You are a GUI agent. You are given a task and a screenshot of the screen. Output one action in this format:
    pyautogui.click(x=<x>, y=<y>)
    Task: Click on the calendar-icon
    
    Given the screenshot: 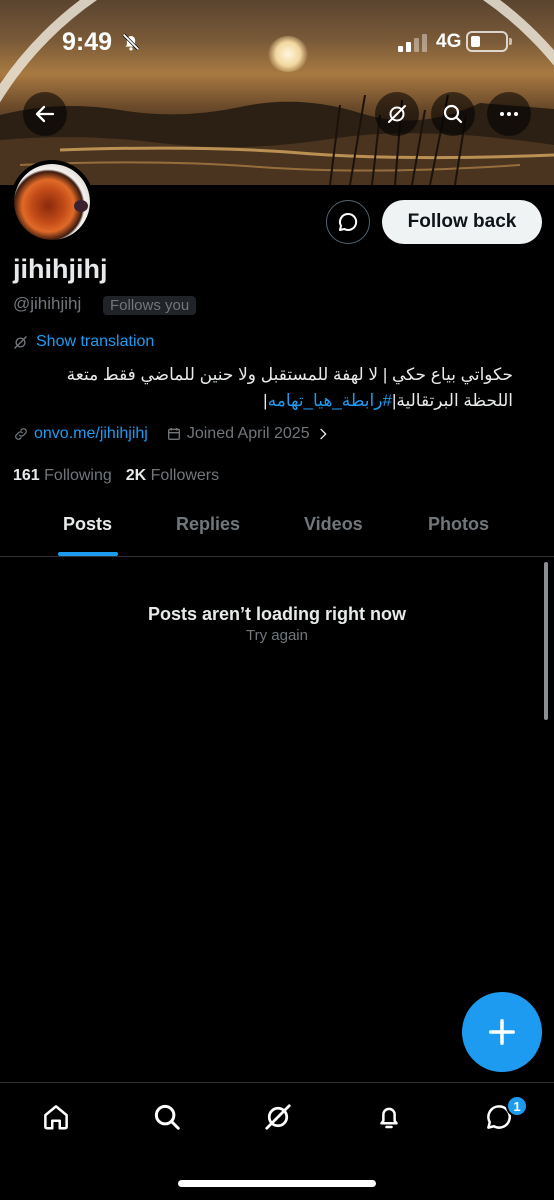 What is the action you would take?
    pyautogui.click(x=173, y=434)
    